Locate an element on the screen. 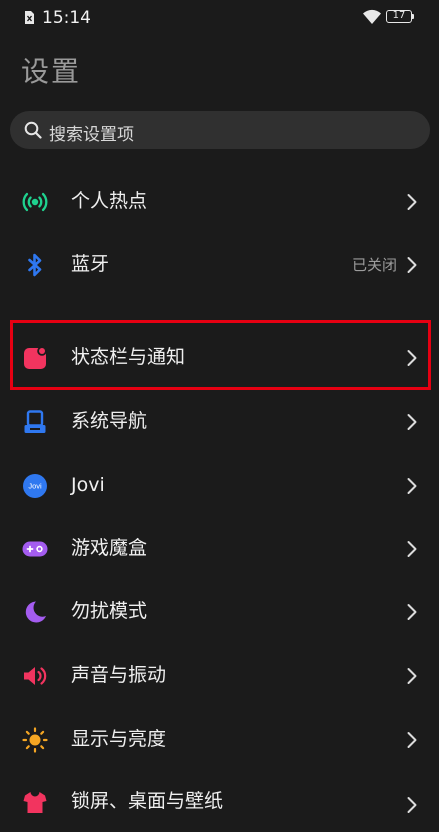 The width and height of the screenshot is (439, 832). settings-item-do-not-disturb: 勿扰模式 is located at coordinates (219, 612).